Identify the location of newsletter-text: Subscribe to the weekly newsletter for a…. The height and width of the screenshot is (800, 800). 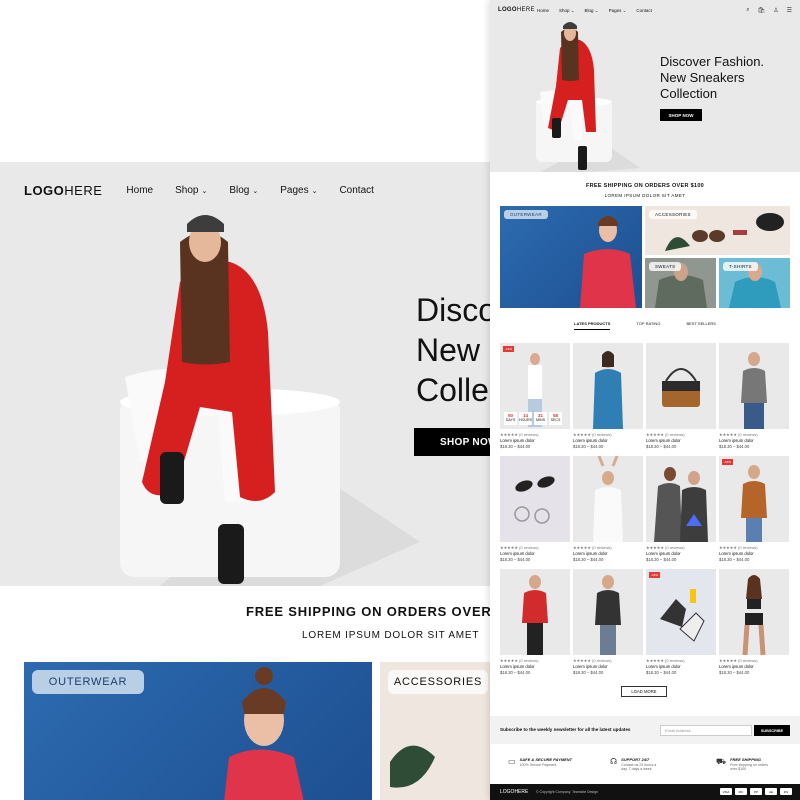
(565, 729).